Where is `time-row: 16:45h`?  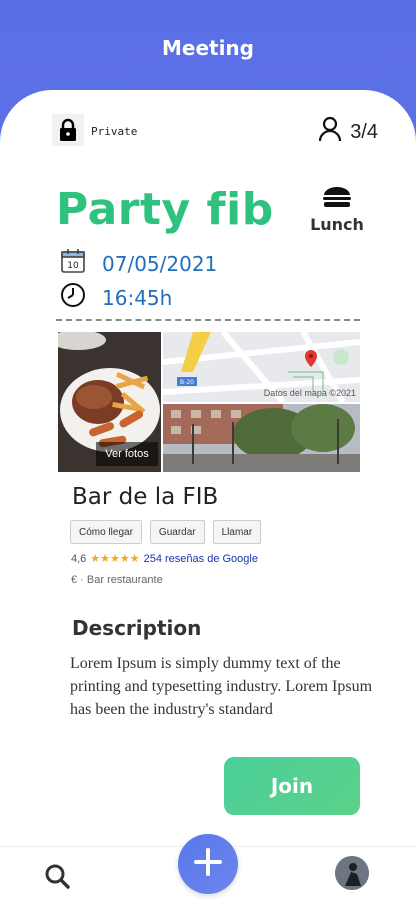
time-row: 16:45h is located at coordinates (116, 297).